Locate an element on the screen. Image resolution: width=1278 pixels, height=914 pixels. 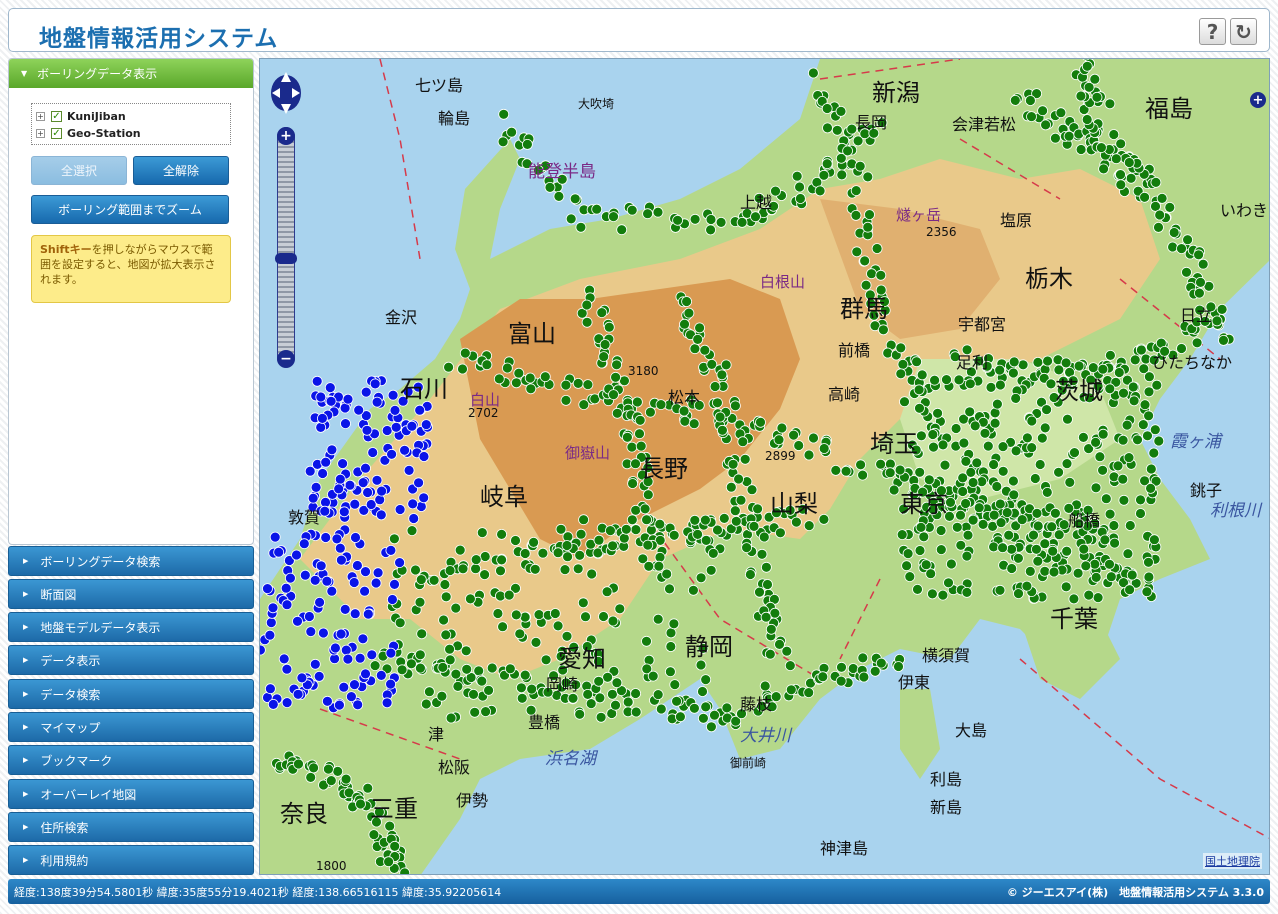
zoom-to-boring-extent-button: ボーリング範囲までズーム is located at coordinates (130, 209).